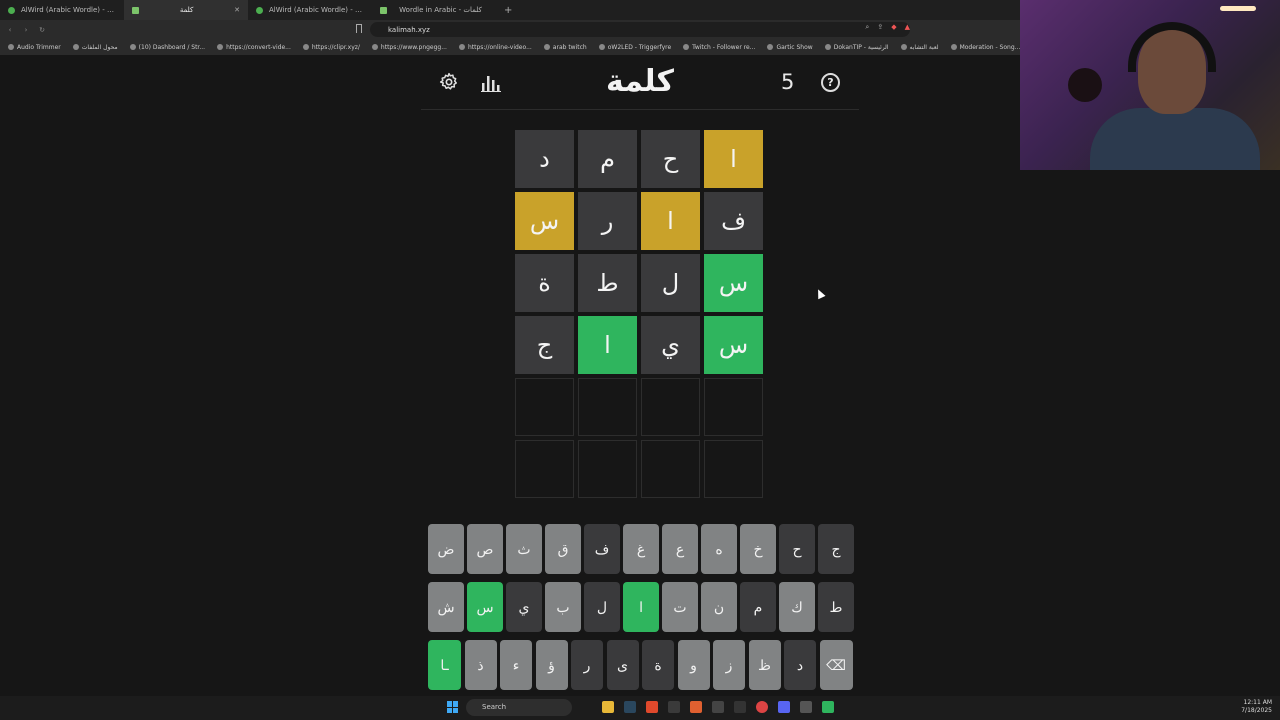  What do you see at coordinates (670, 345) in the screenshot?
I see `board-tile: ي` at bounding box center [670, 345].